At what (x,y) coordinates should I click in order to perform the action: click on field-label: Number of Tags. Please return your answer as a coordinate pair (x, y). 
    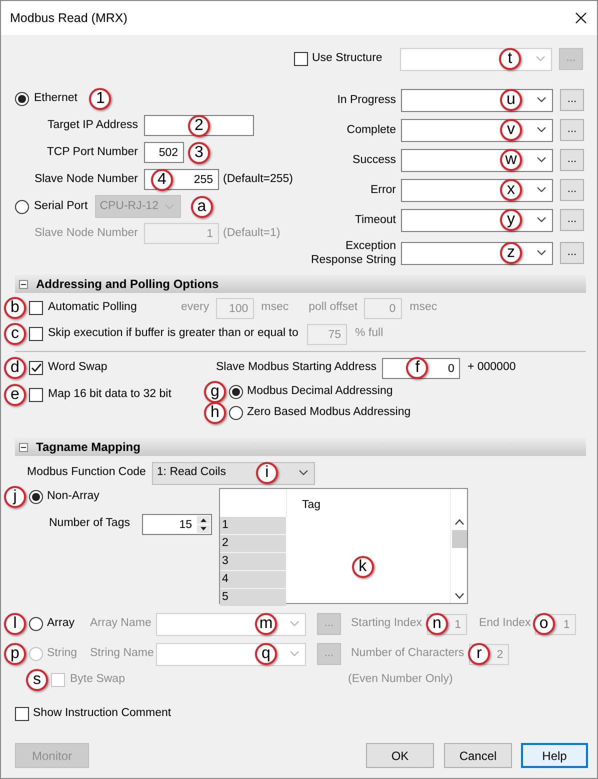
    Looking at the image, I should click on (89, 524).